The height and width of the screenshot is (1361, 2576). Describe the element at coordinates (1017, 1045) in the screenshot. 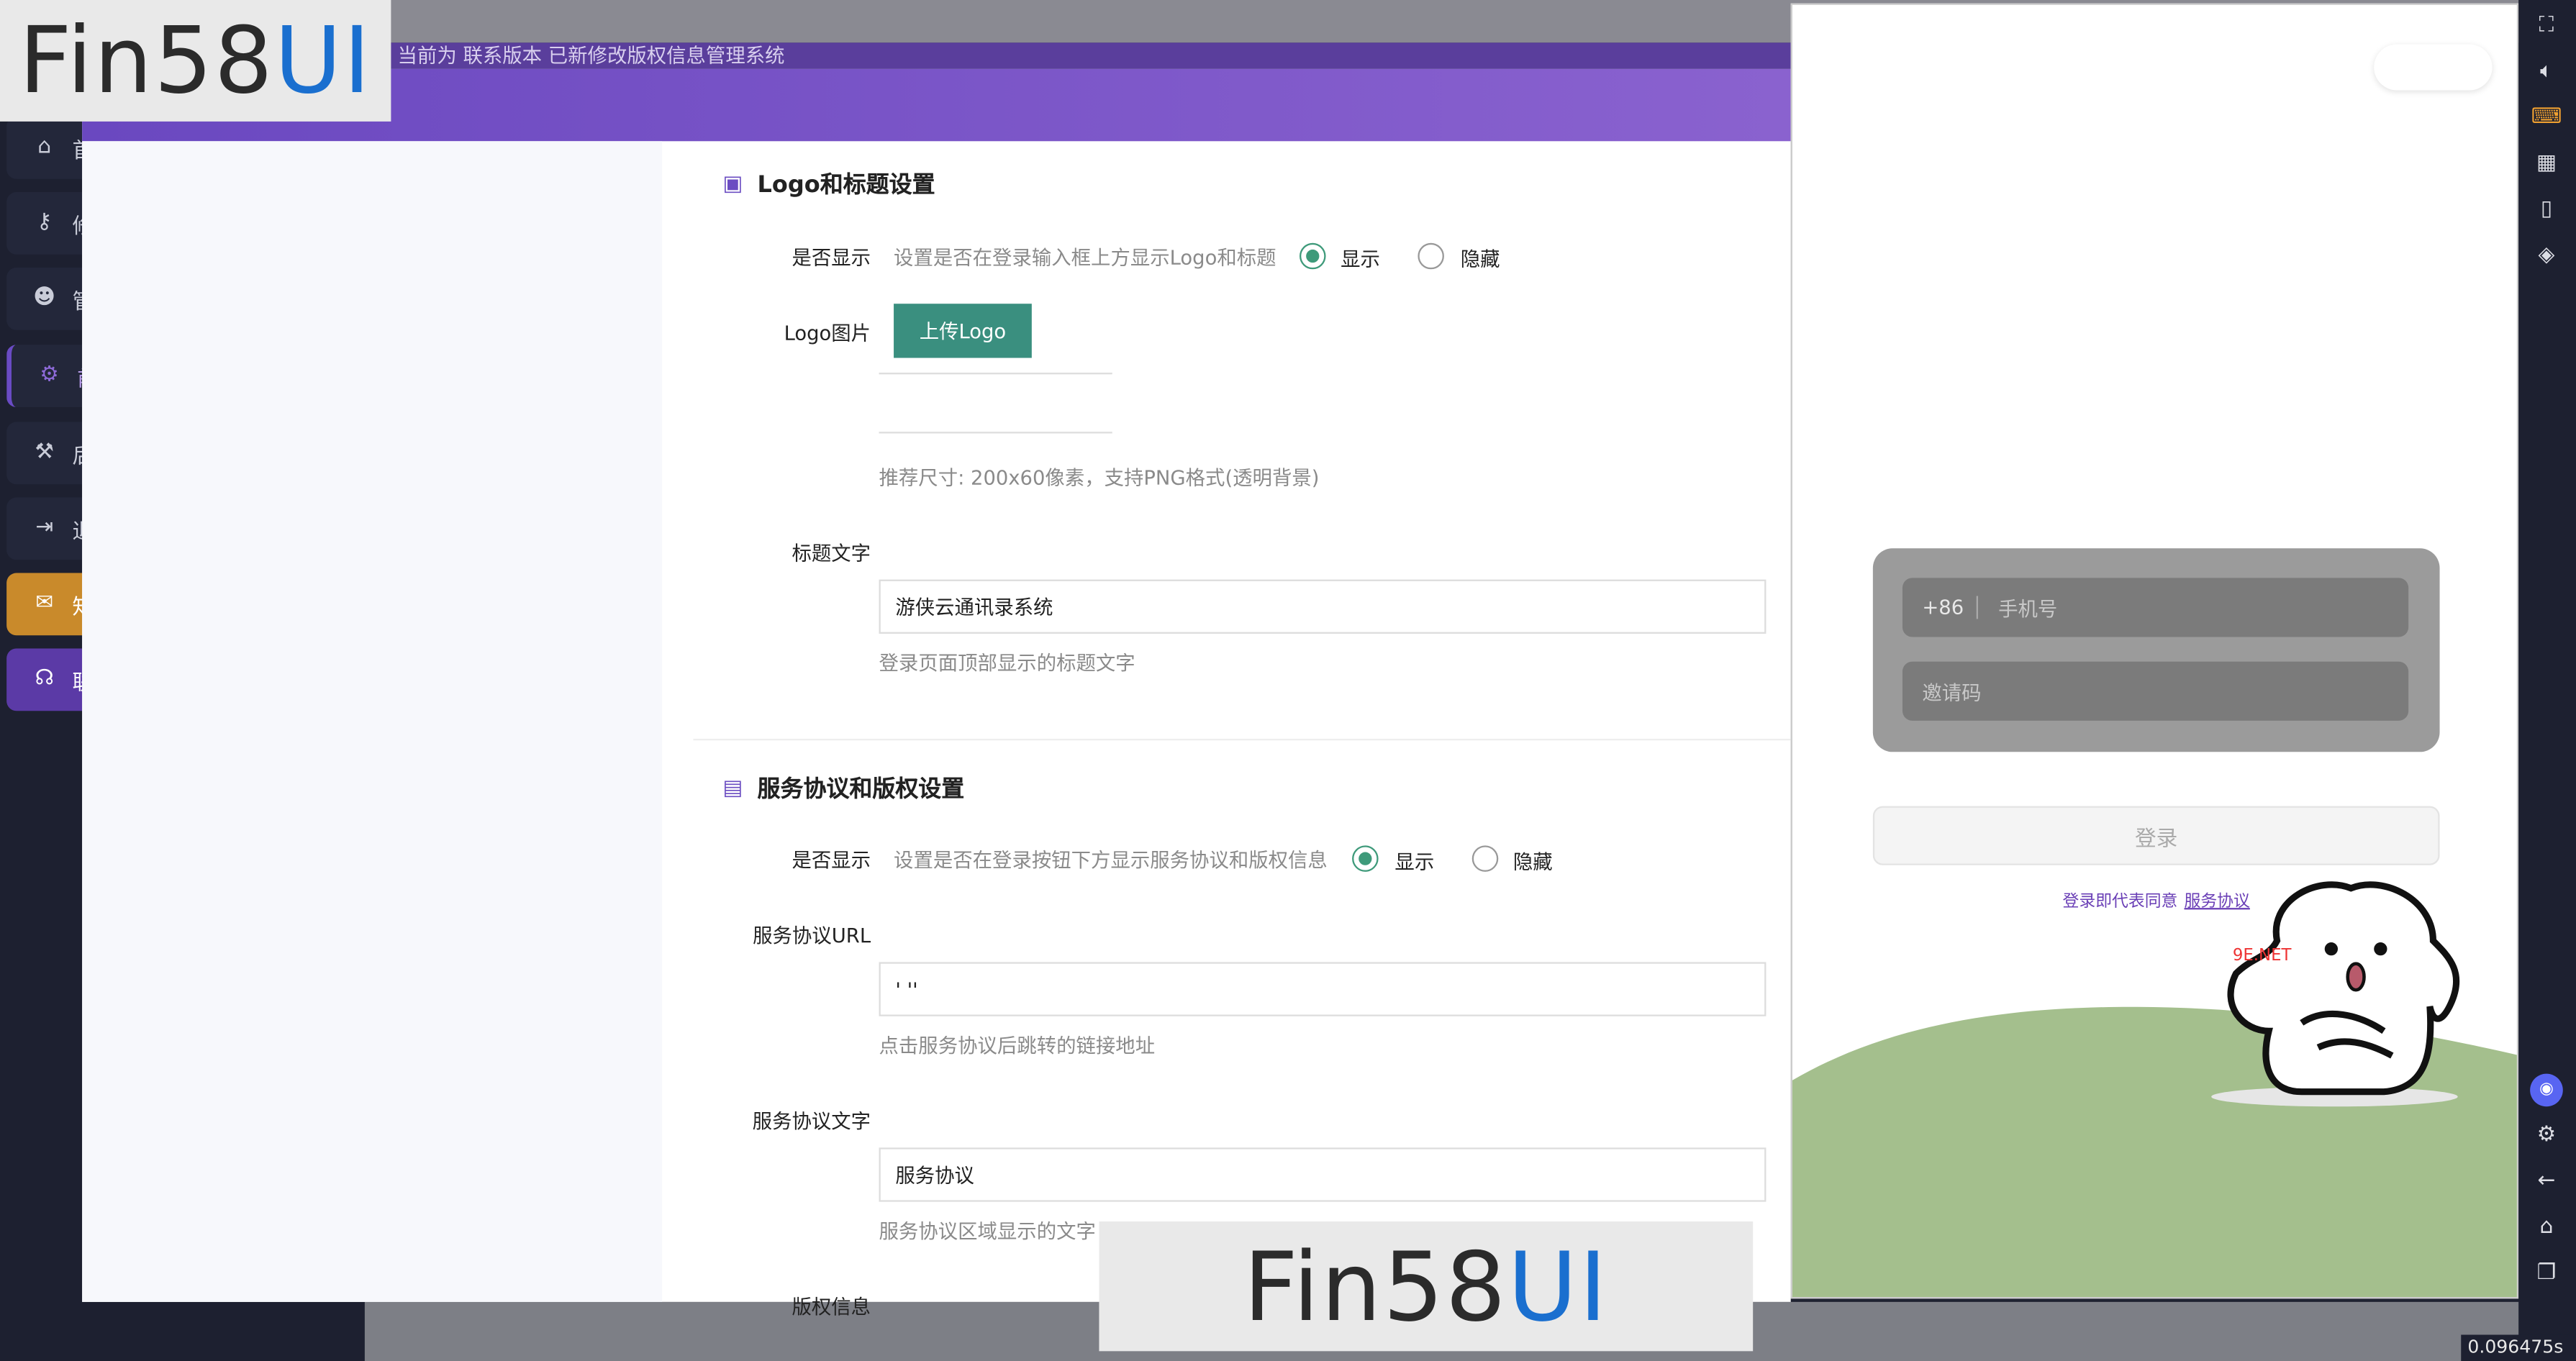

I see `url-hint: 点击服务协议后跳转的链接地址` at that location.